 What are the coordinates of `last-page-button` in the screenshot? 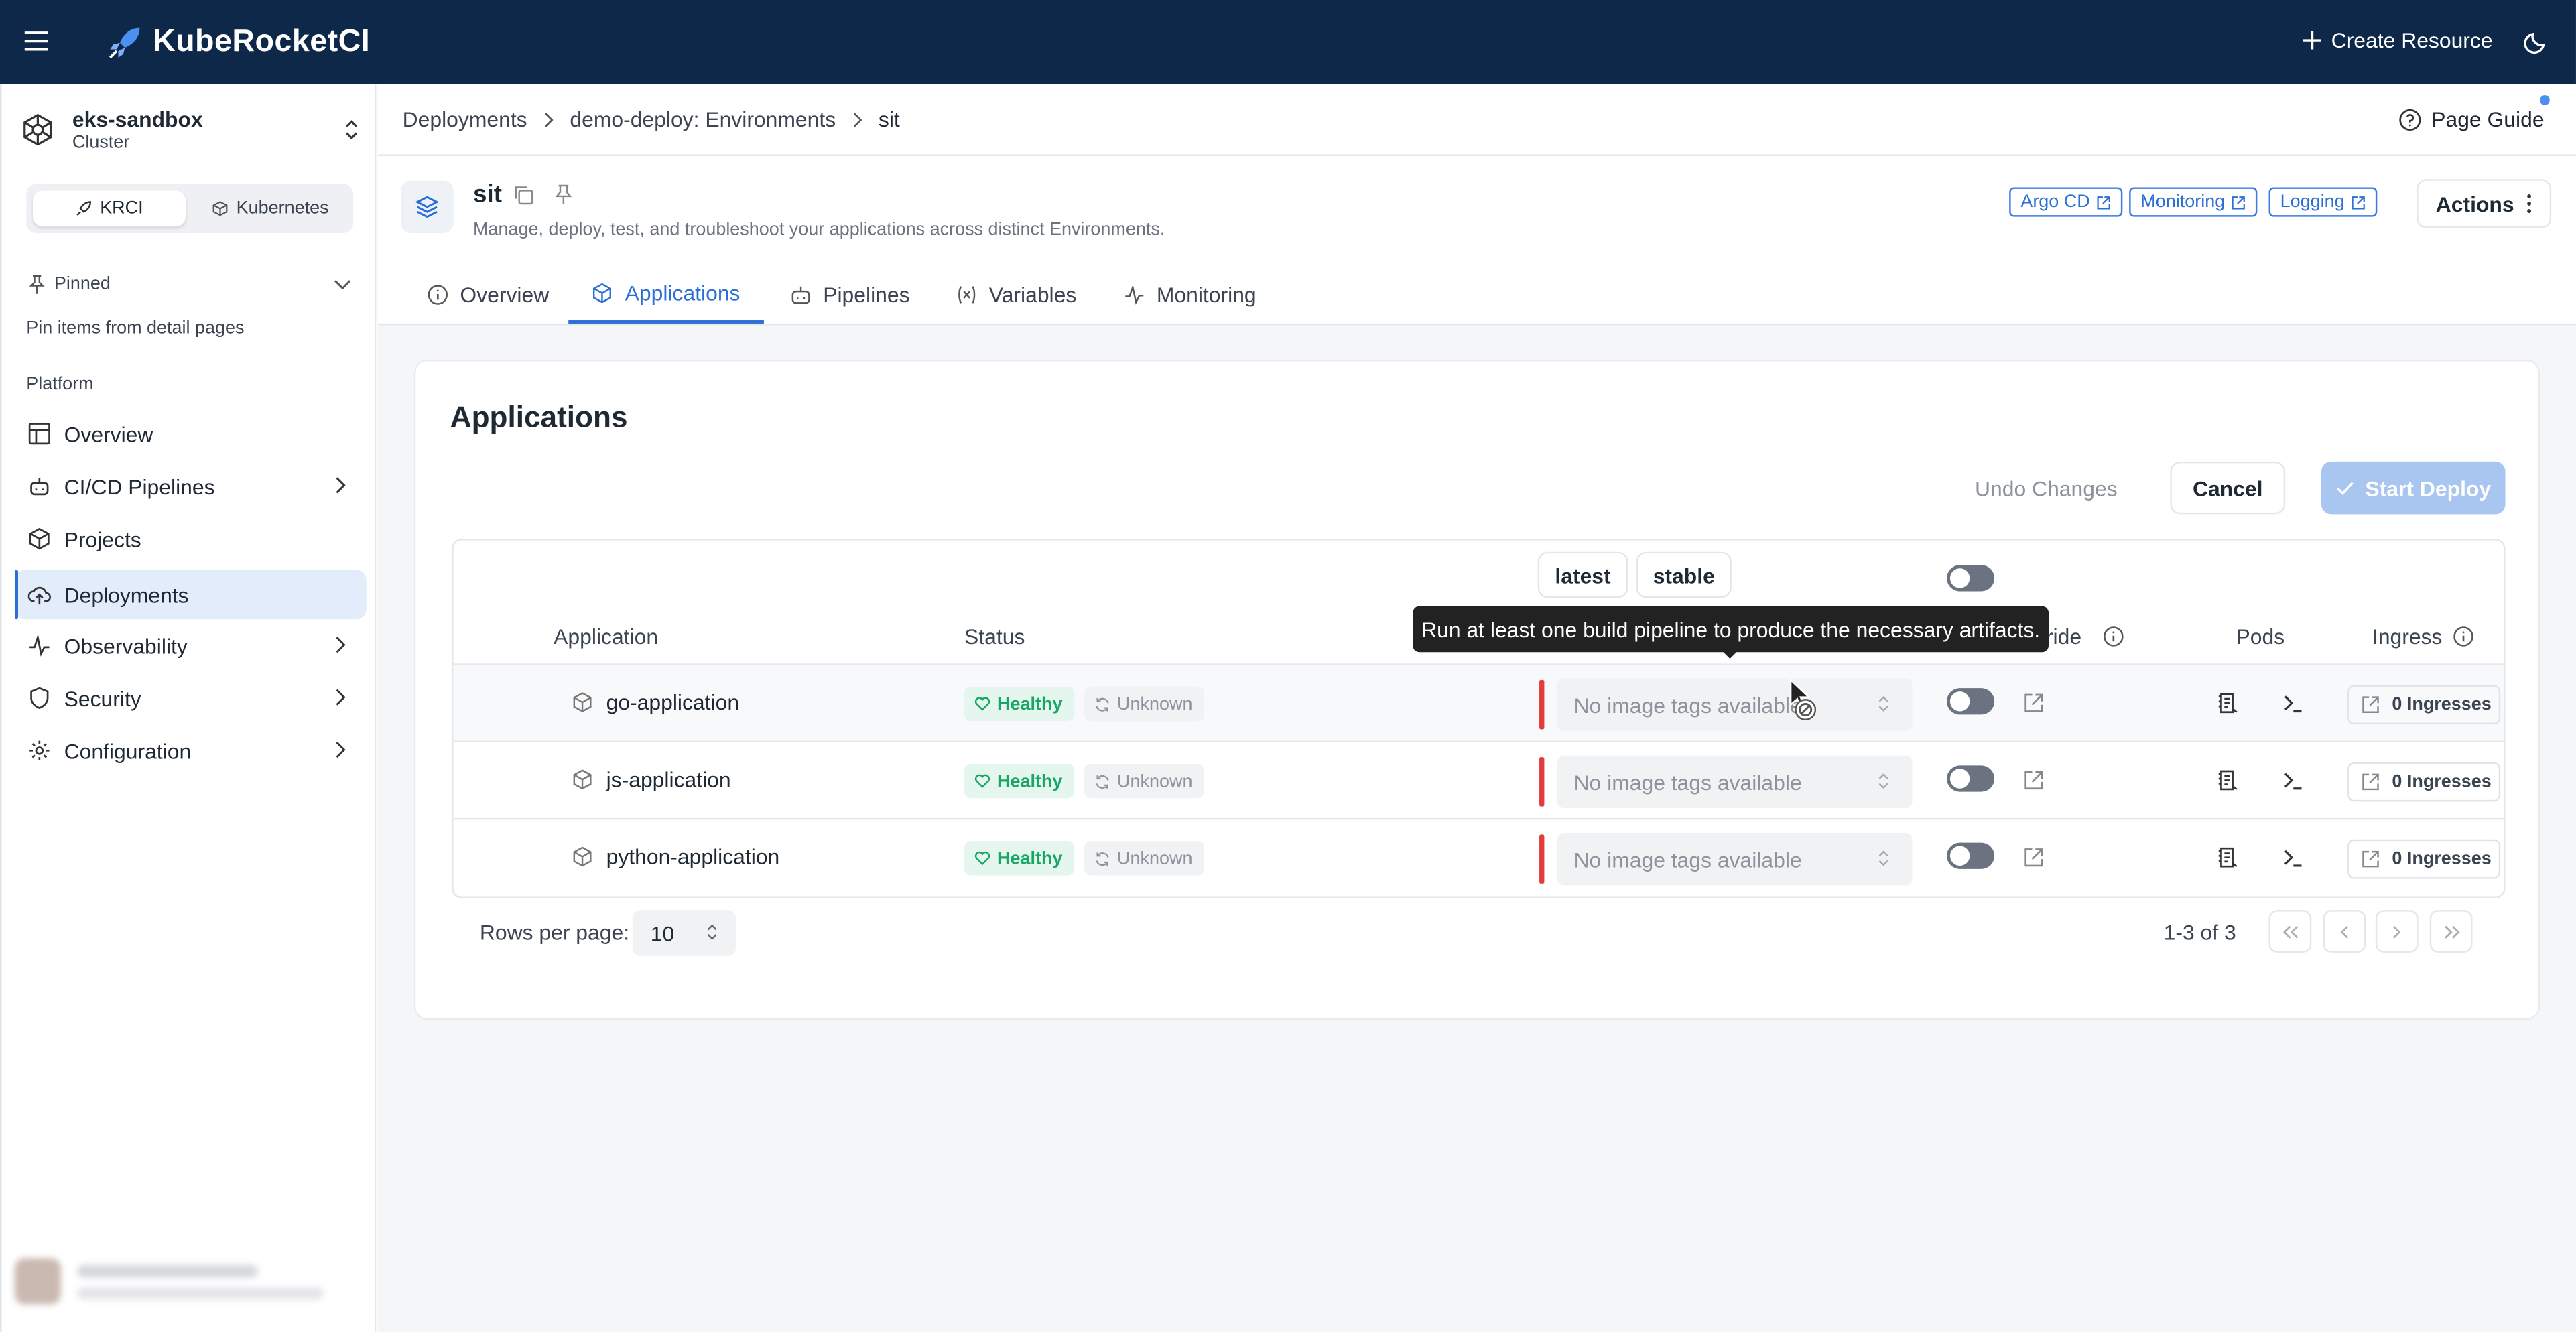 It's located at (2451, 931).